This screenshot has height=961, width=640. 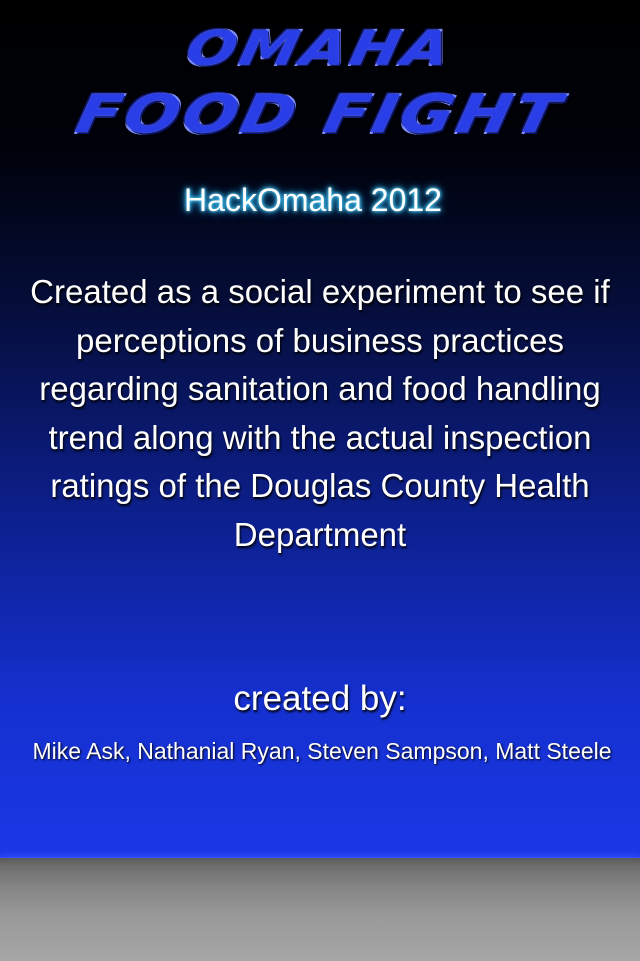 I want to click on logo-title-line-1: OMAHA, so click(x=320, y=48).